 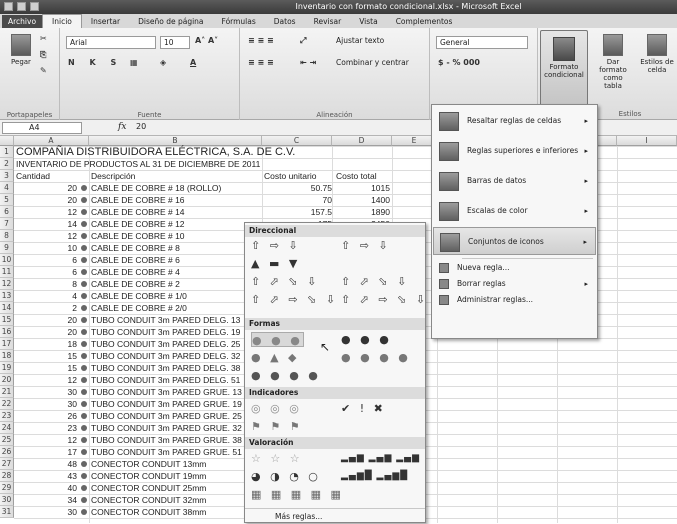 What do you see at coordinates (297, 188) in the screenshot?
I see `cell-c: 50.75` at bounding box center [297, 188].